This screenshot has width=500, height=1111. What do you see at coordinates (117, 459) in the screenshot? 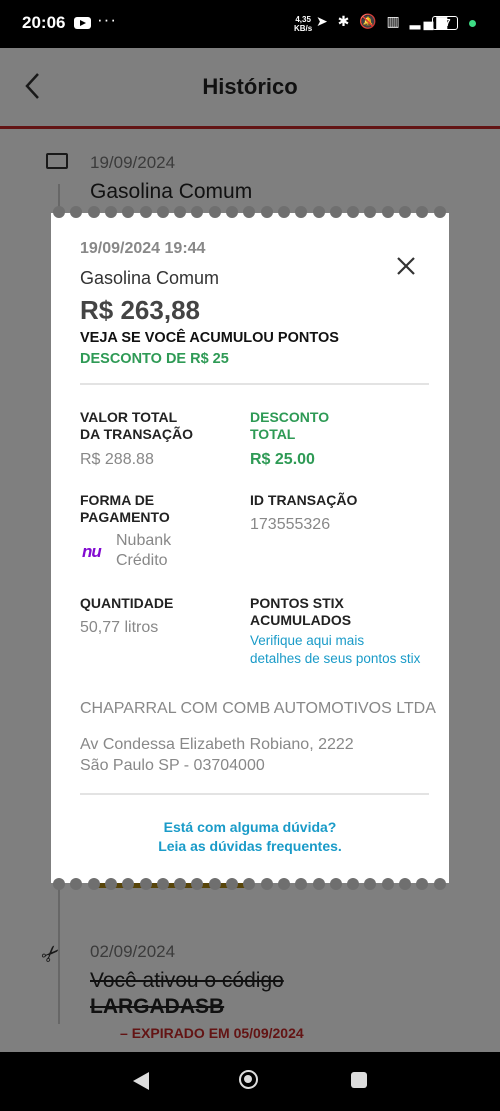
I see `total-value: R$ 288.88` at bounding box center [117, 459].